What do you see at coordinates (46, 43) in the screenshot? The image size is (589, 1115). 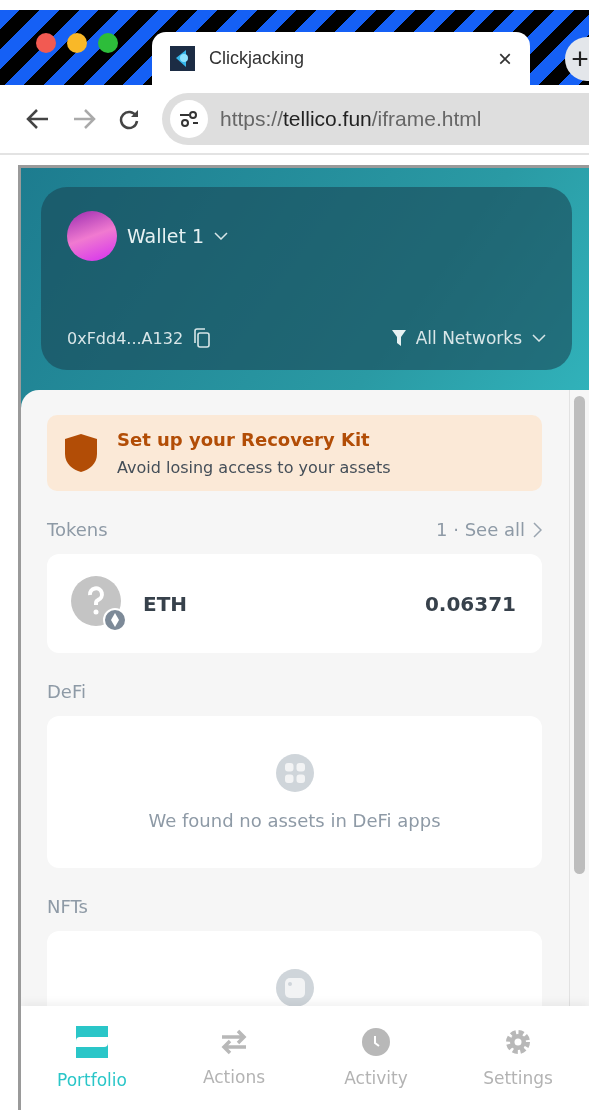 I see `close-window-button` at bounding box center [46, 43].